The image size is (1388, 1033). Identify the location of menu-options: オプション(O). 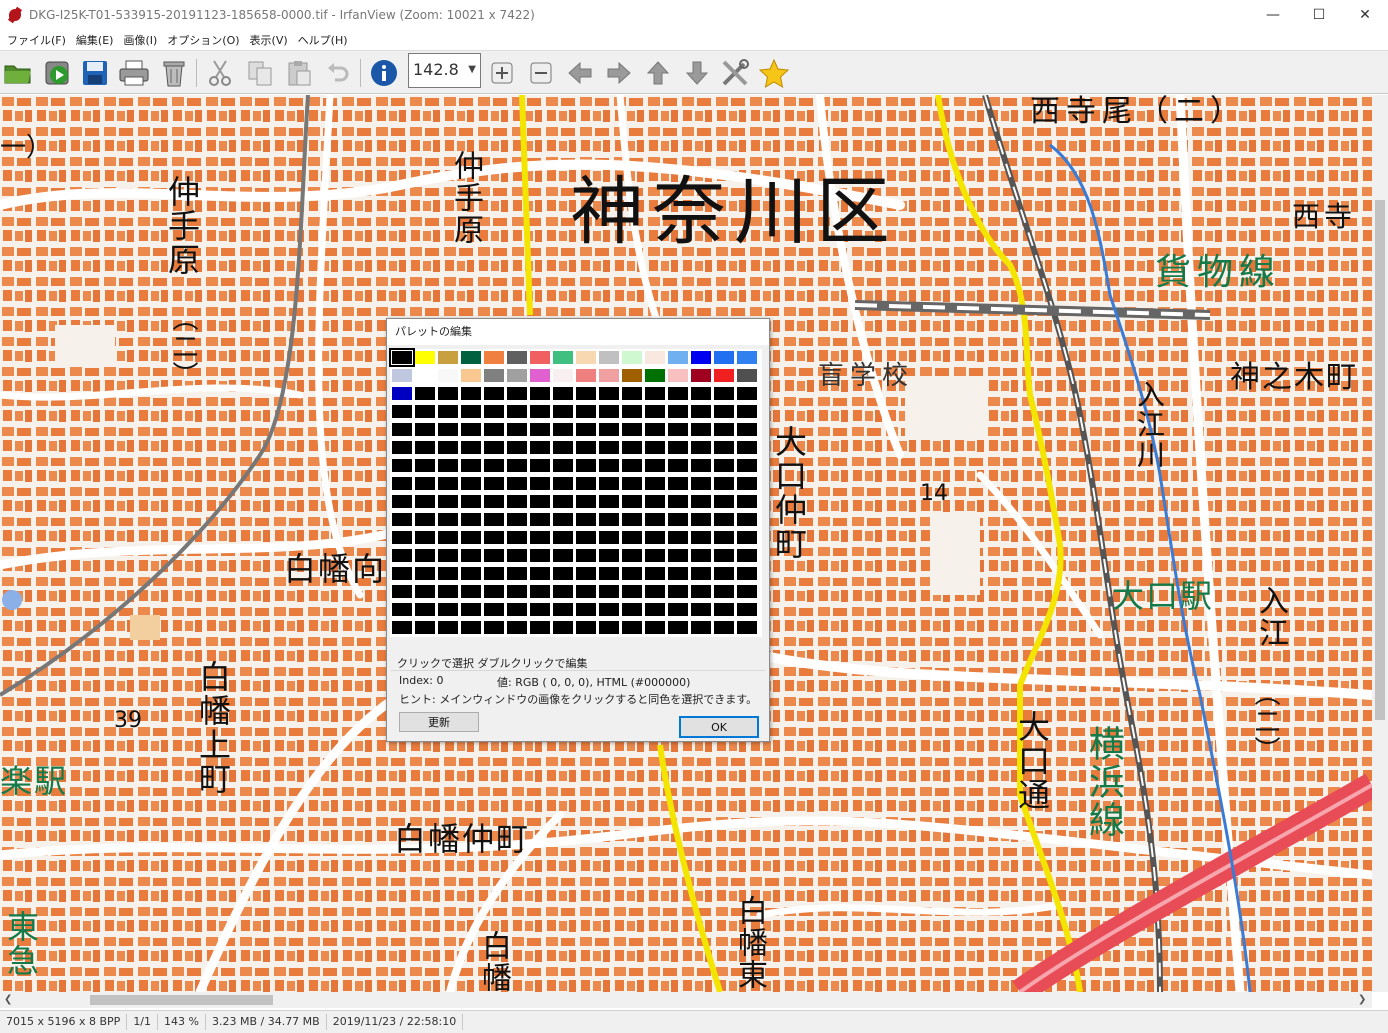
(203, 40).